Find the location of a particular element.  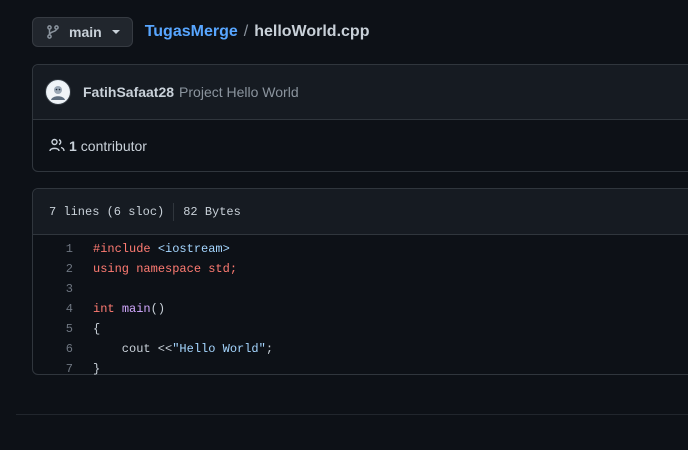

commit-author-link: FatihSafaat28 is located at coordinates (128, 92).